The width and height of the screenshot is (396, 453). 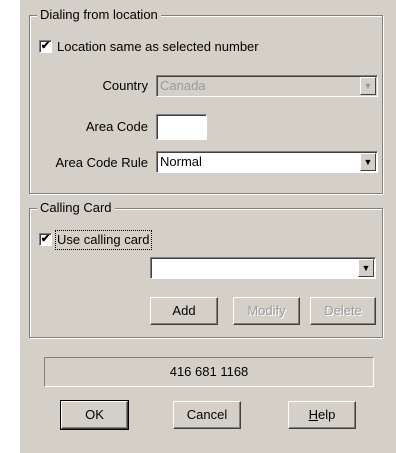 I want to click on use-calling-card-checkbox: ✔, so click(x=45, y=239).